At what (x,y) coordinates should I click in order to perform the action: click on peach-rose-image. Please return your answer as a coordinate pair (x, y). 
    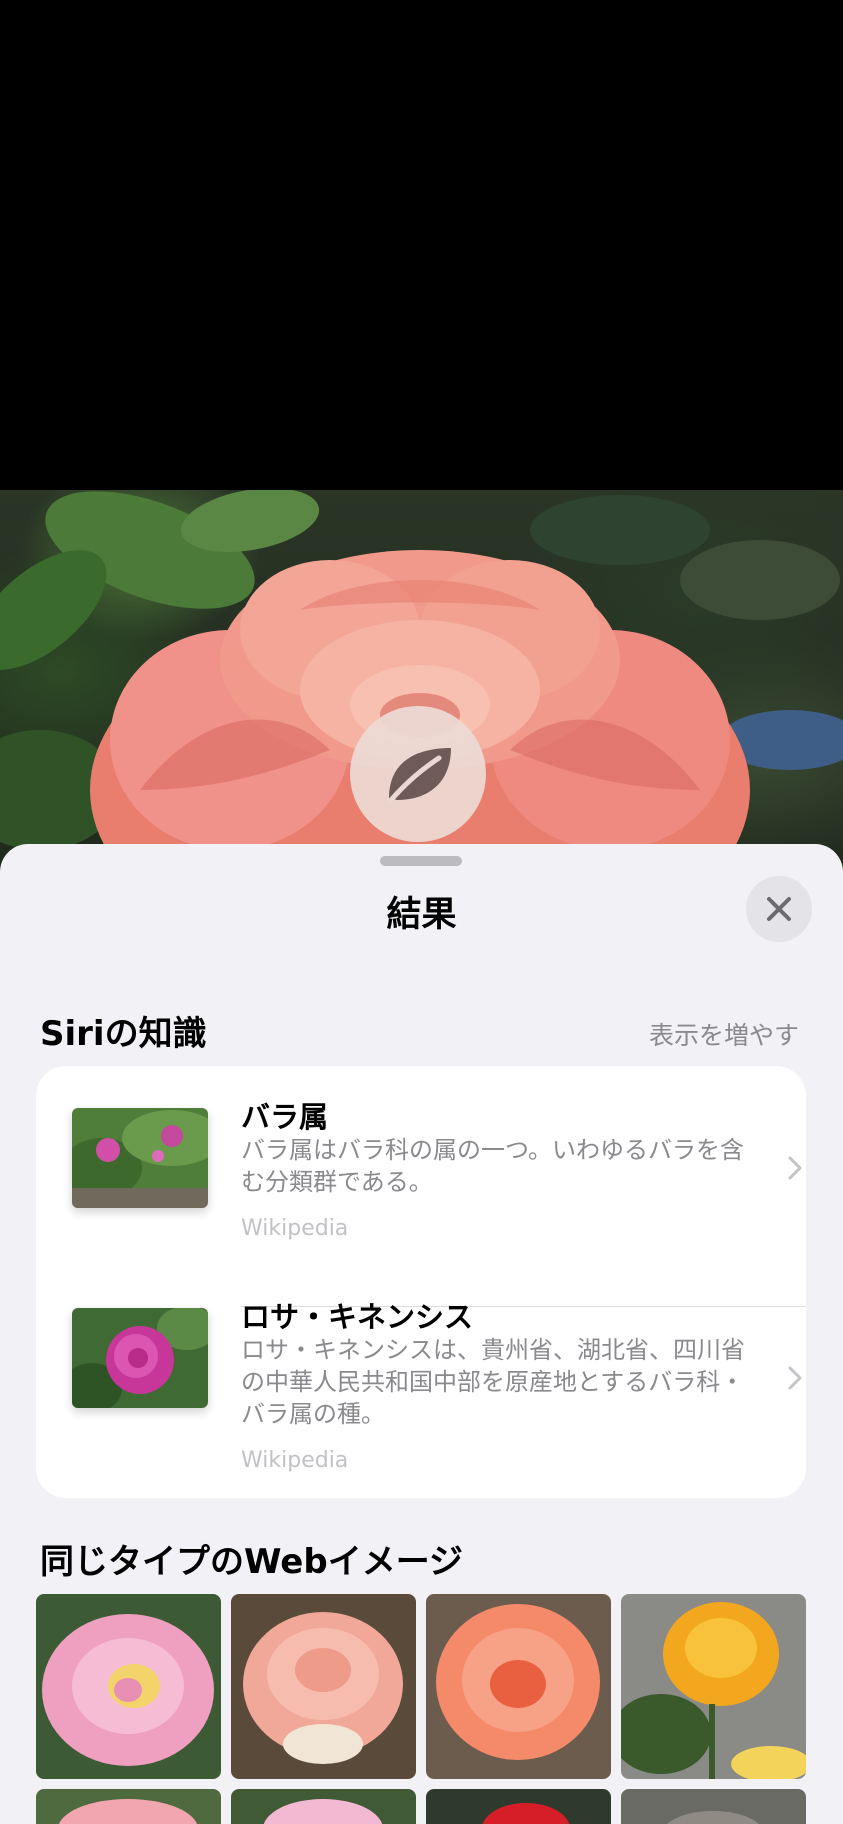
    Looking at the image, I should click on (323, 1686).